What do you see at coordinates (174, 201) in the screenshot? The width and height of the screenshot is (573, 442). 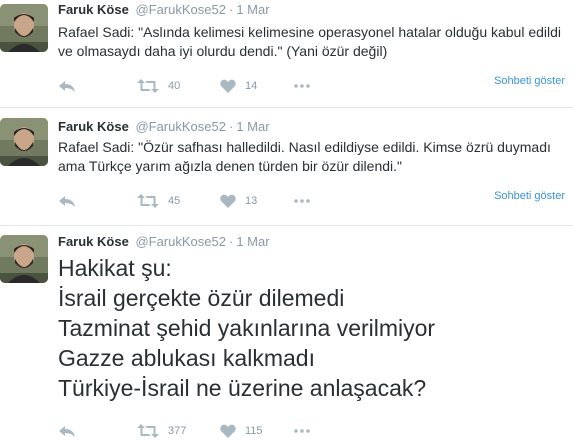 I see `retweet-count: 45` at bounding box center [174, 201].